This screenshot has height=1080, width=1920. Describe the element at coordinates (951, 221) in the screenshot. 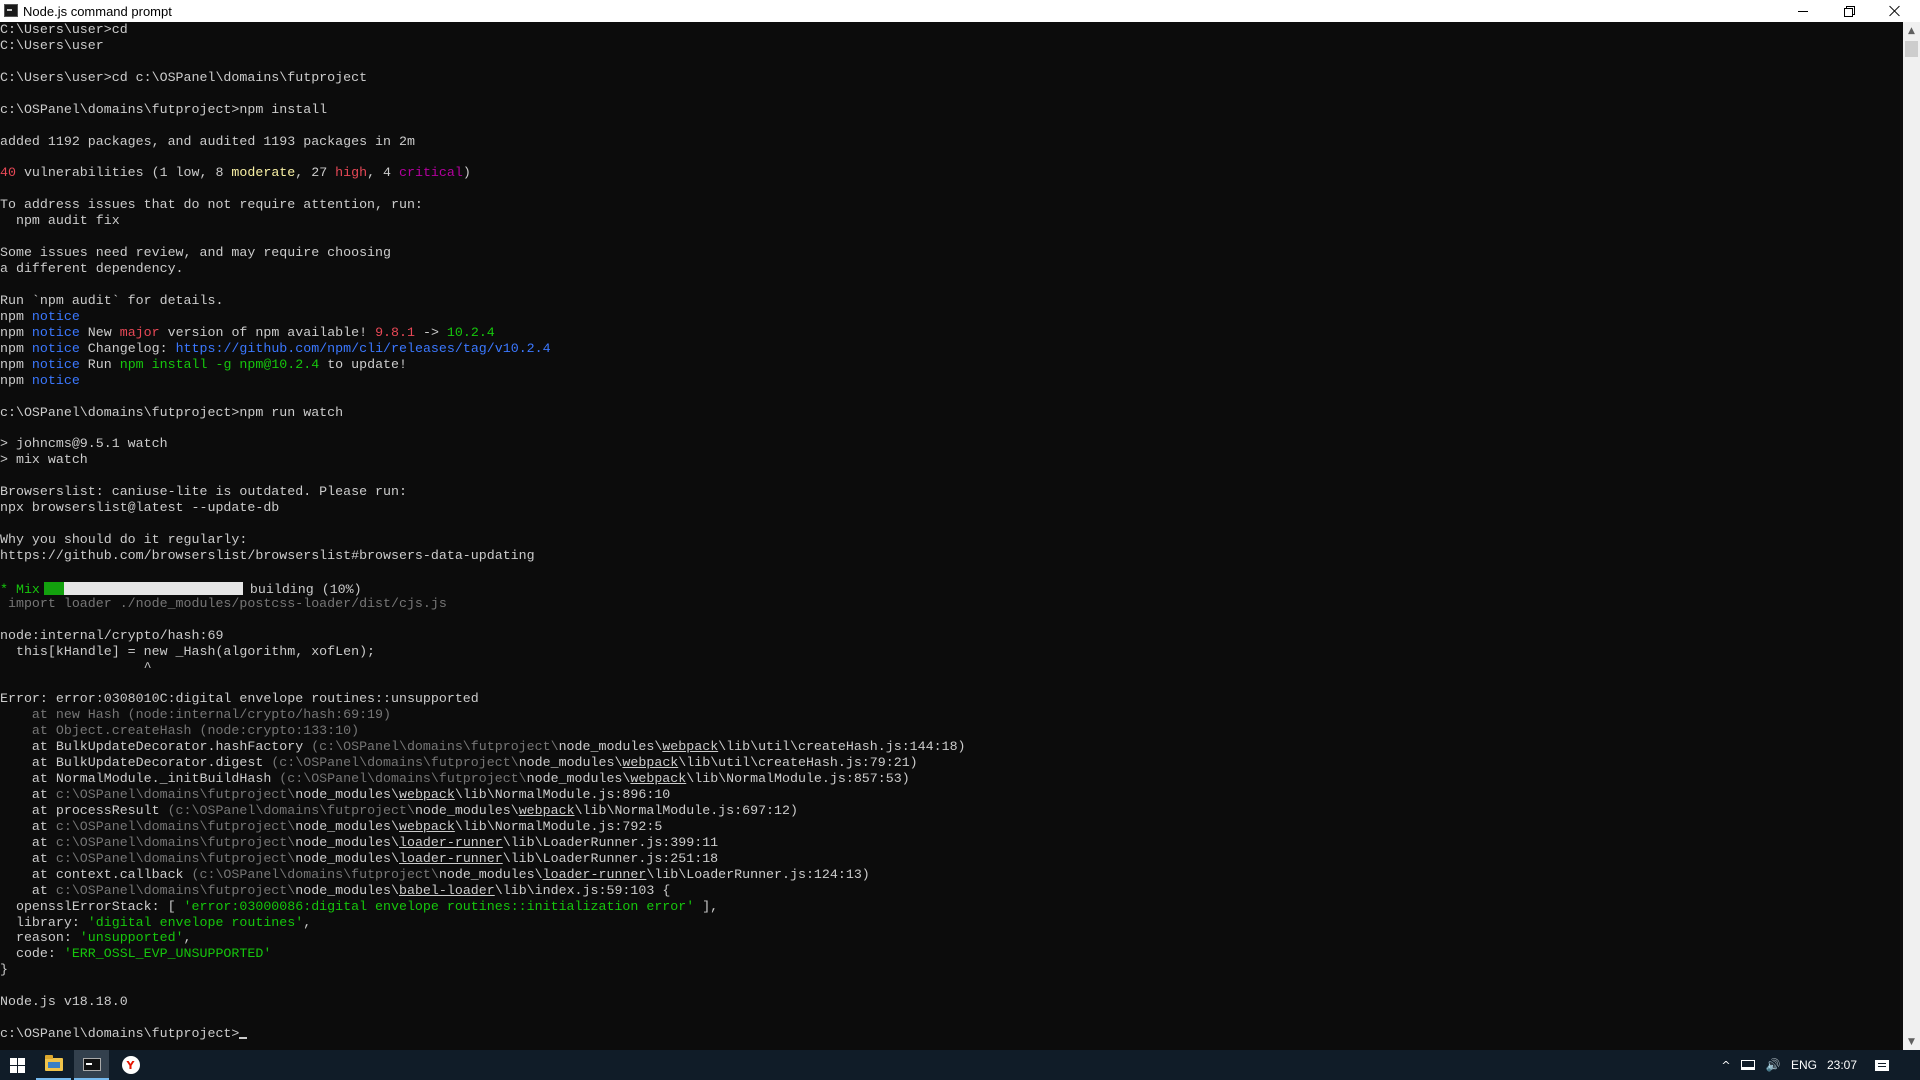

I see `console-line: npm audit fix` at that location.